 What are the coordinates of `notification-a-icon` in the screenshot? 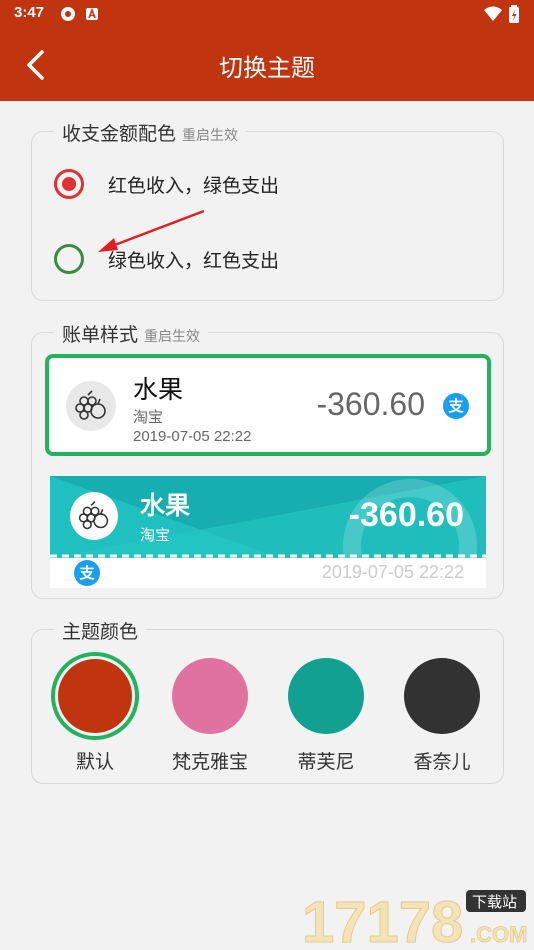 It's located at (92, 13).